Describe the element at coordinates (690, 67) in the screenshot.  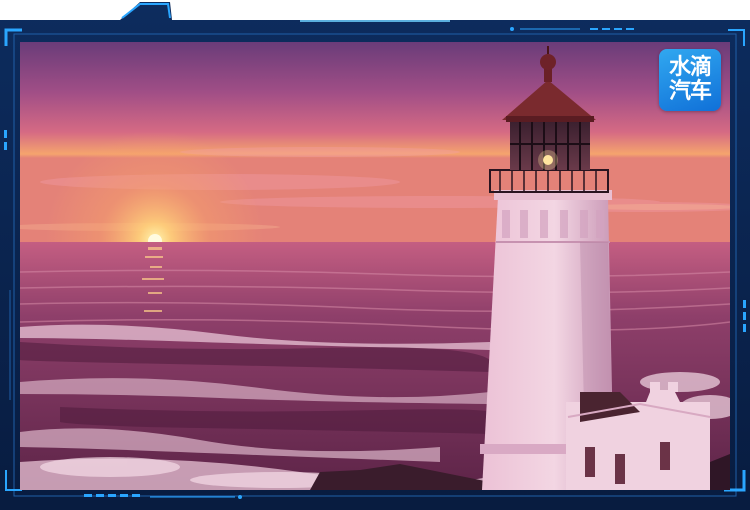
I see `watermark-line-1: 水滴` at that location.